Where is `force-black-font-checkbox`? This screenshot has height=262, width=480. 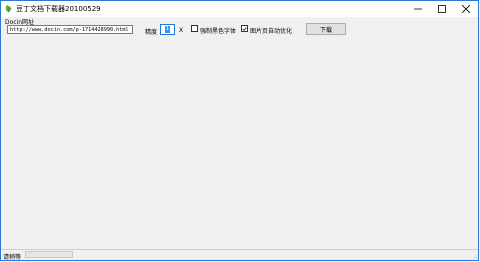
force-black-font-checkbox is located at coordinates (194, 28).